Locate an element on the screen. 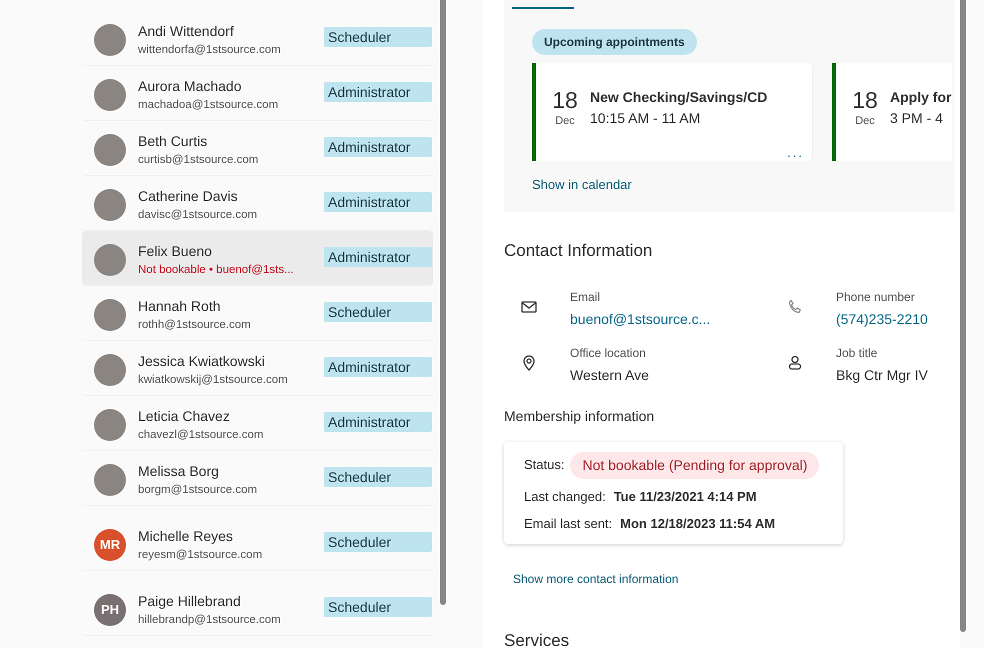  field-value: Bkg Ctr Mgr IV is located at coordinates (882, 375).